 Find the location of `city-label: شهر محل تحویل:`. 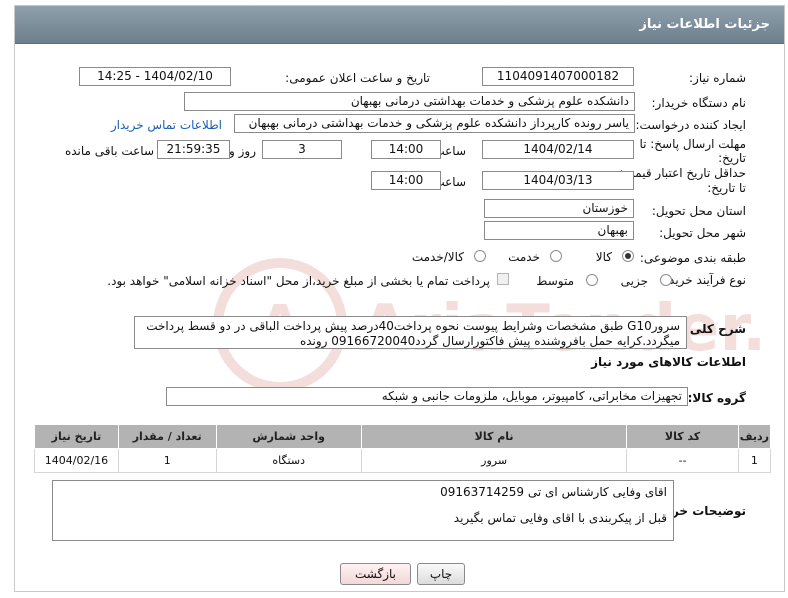

city-label: شهر محل تحویل: is located at coordinates (702, 233).